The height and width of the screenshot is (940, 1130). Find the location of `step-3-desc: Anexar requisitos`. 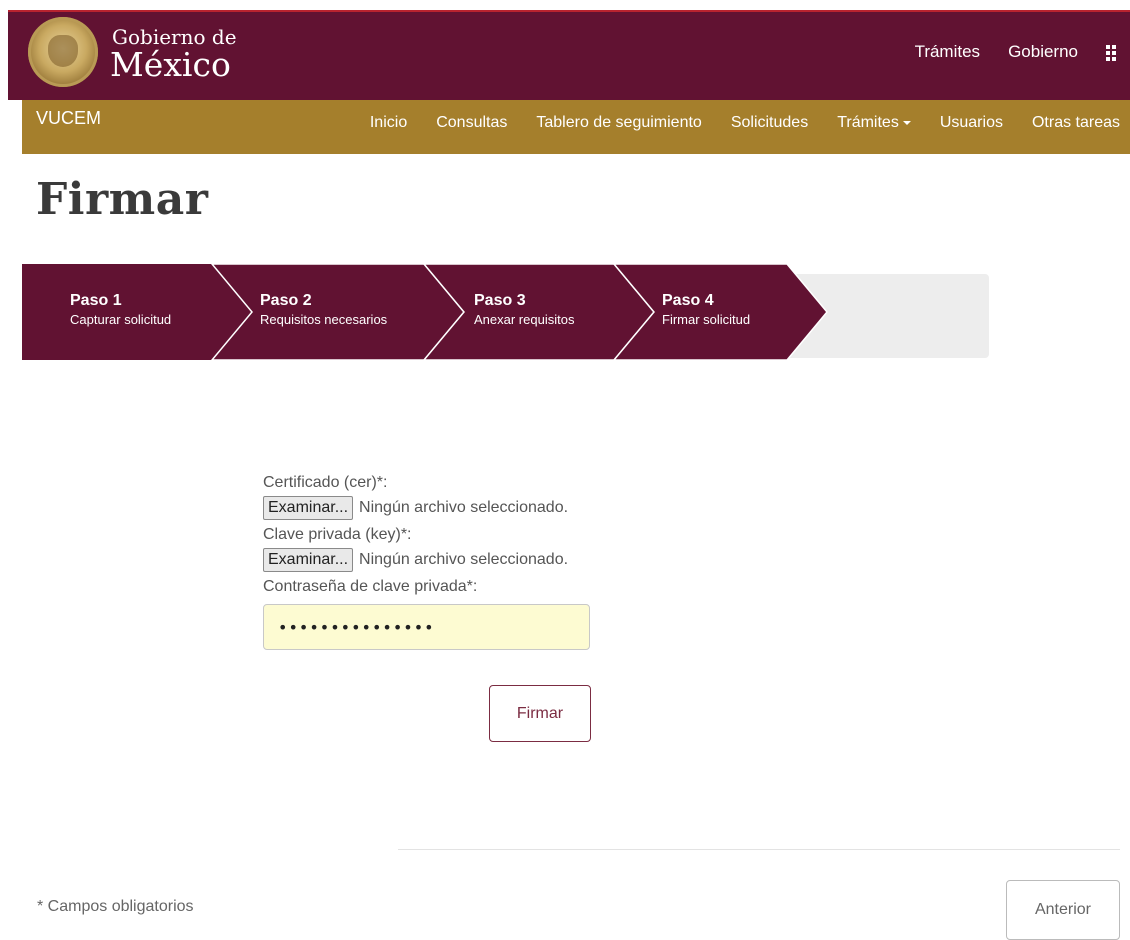

step-3-desc: Anexar requisitos is located at coordinates (524, 319).